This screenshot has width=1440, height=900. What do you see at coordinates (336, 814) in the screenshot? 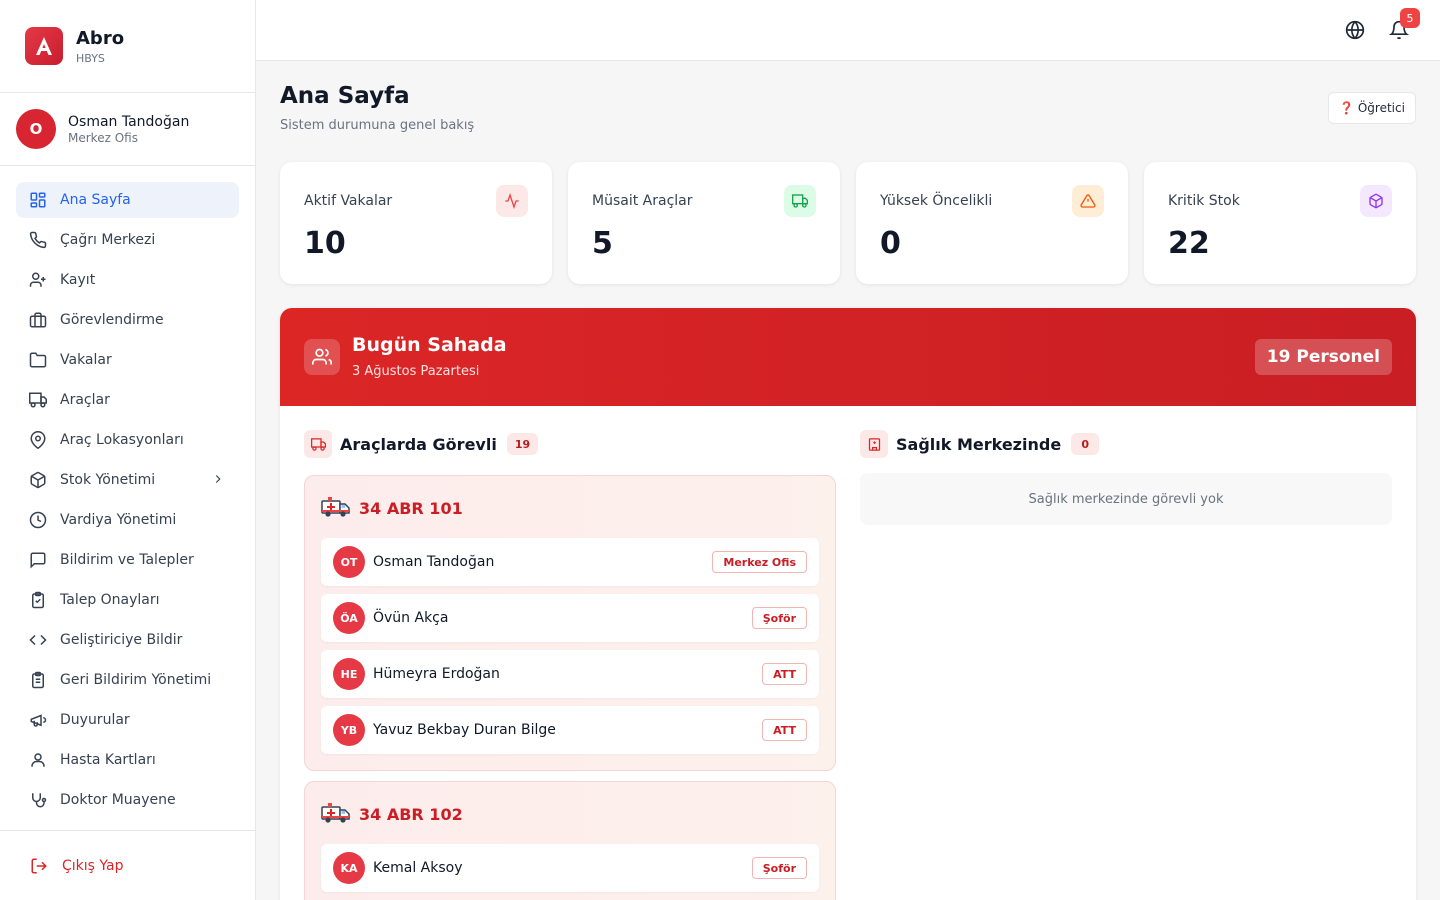
I see `ambulance-icon` at bounding box center [336, 814].